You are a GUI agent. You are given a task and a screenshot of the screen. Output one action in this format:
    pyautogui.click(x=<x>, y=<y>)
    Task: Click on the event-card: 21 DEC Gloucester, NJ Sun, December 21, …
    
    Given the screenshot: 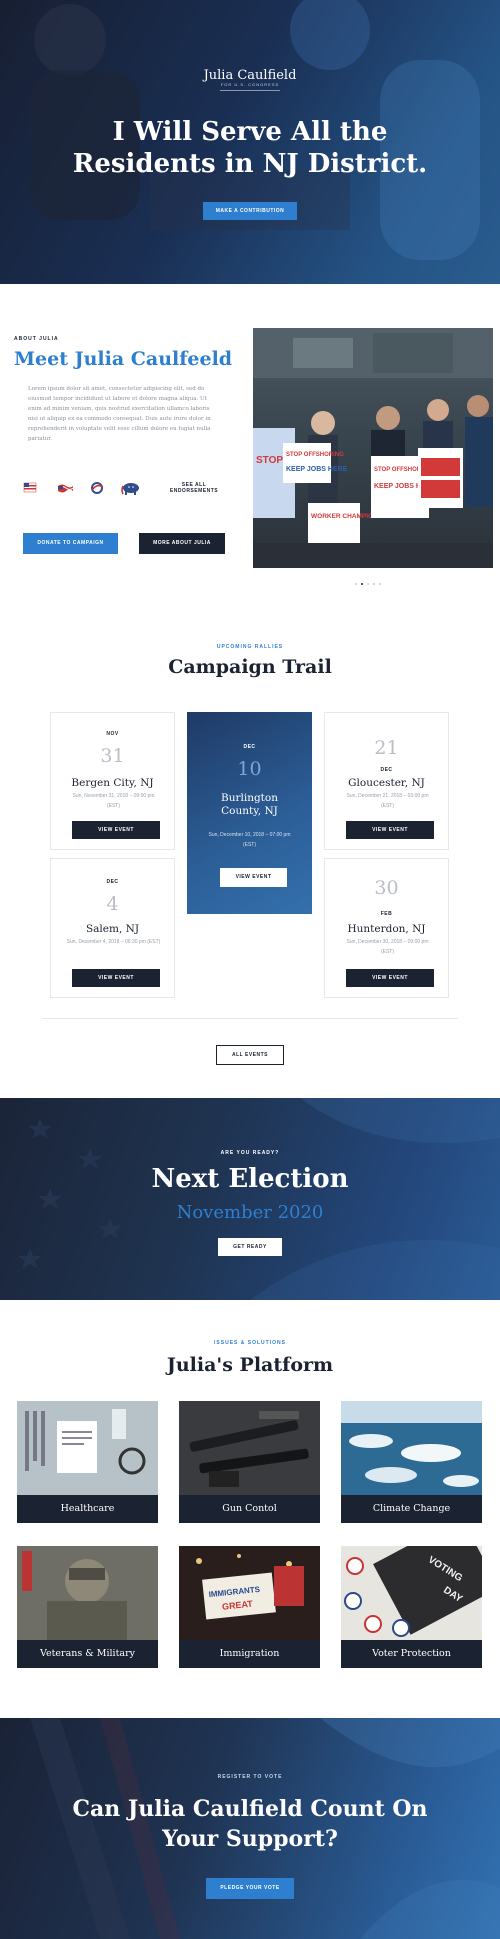 What is the action you would take?
    pyautogui.click(x=386, y=781)
    